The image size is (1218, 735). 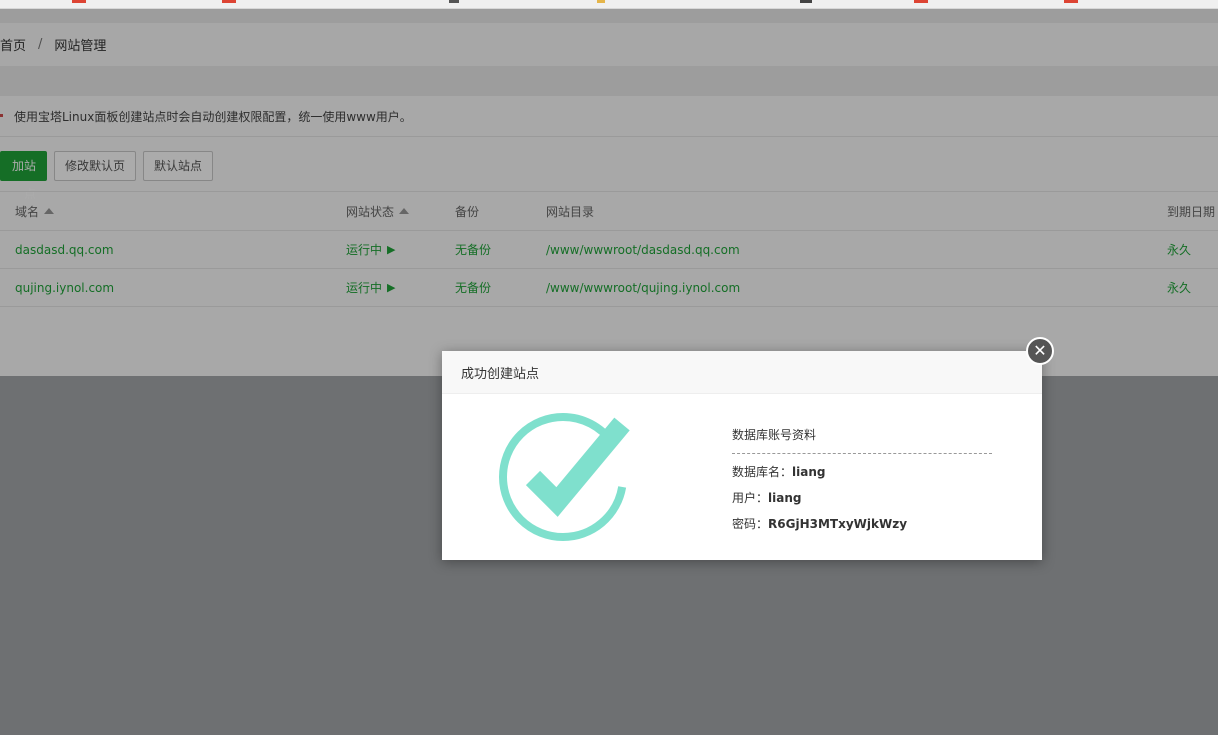 What do you see at coordinates (500, 374) in the screenshot?
I see `dialog-title: 成功创建站点` at bounding box center [500, 374].